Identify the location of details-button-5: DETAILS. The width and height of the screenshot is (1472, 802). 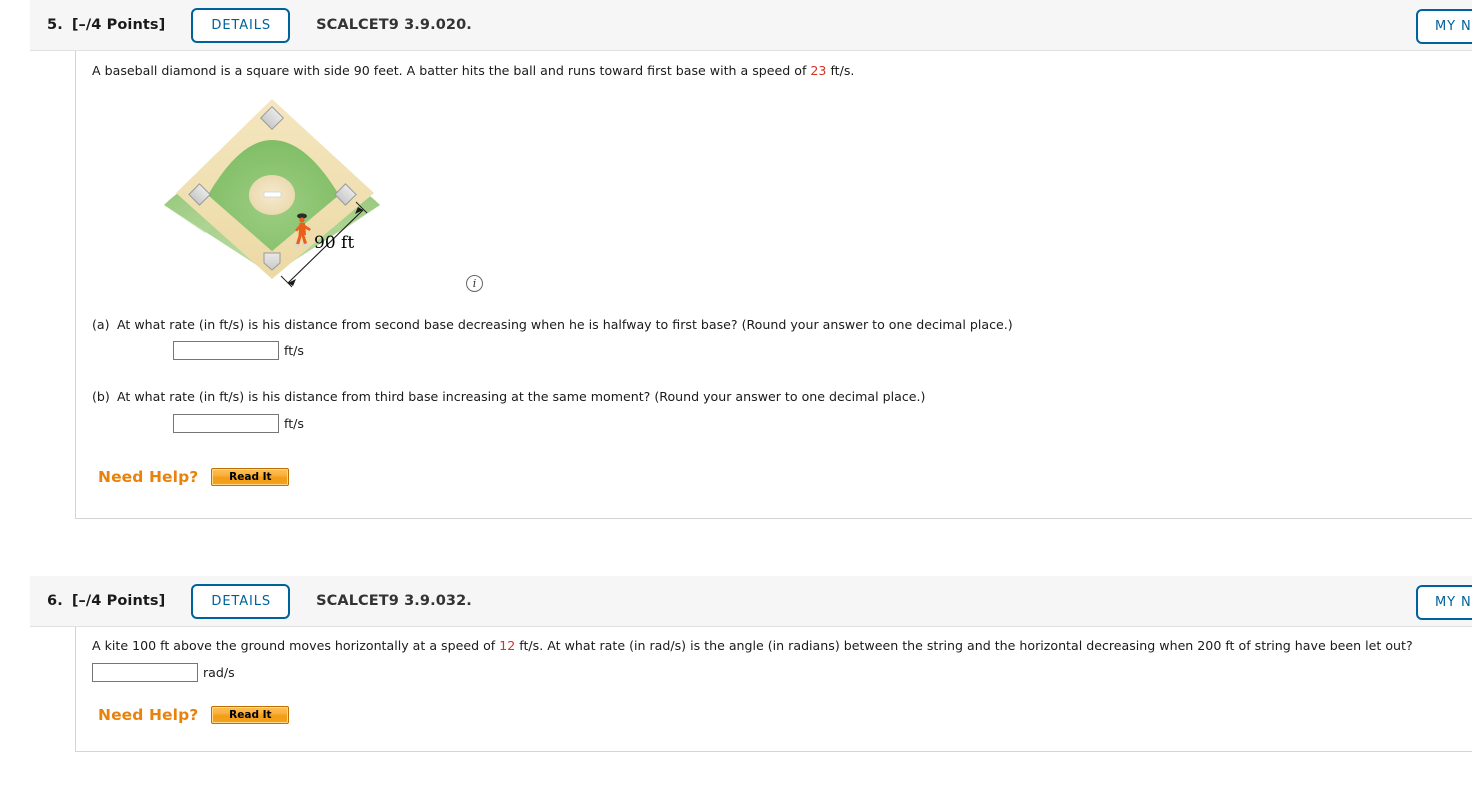
(241, 25).